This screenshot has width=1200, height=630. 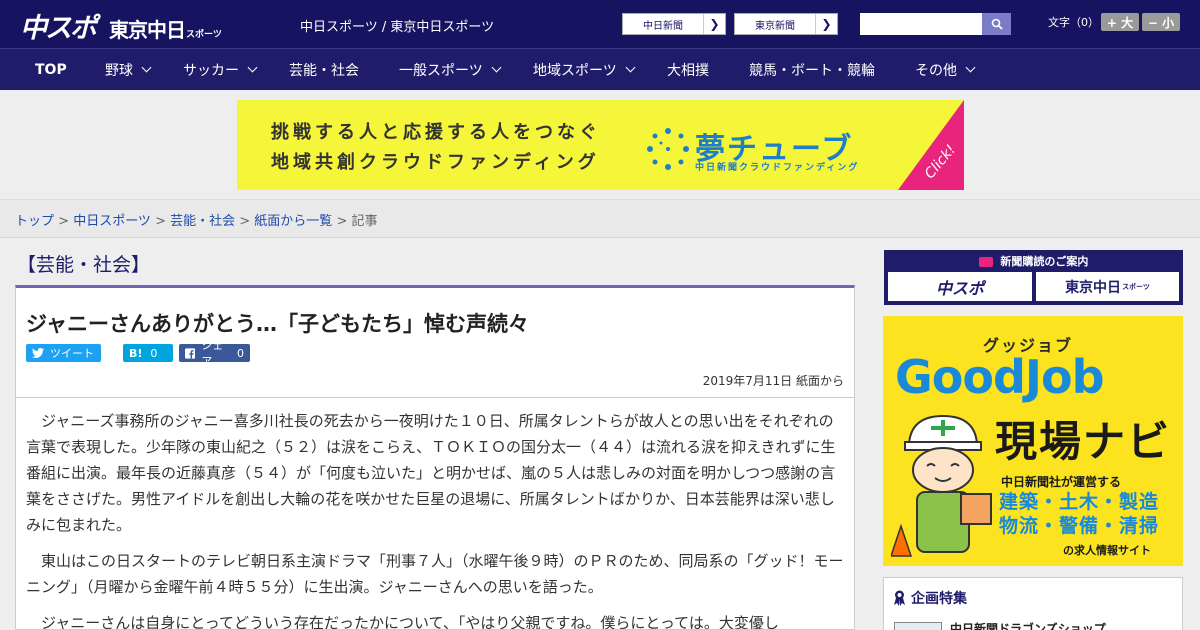 I want to click on tweet-button: ツイート, so click(x=63, y=353).